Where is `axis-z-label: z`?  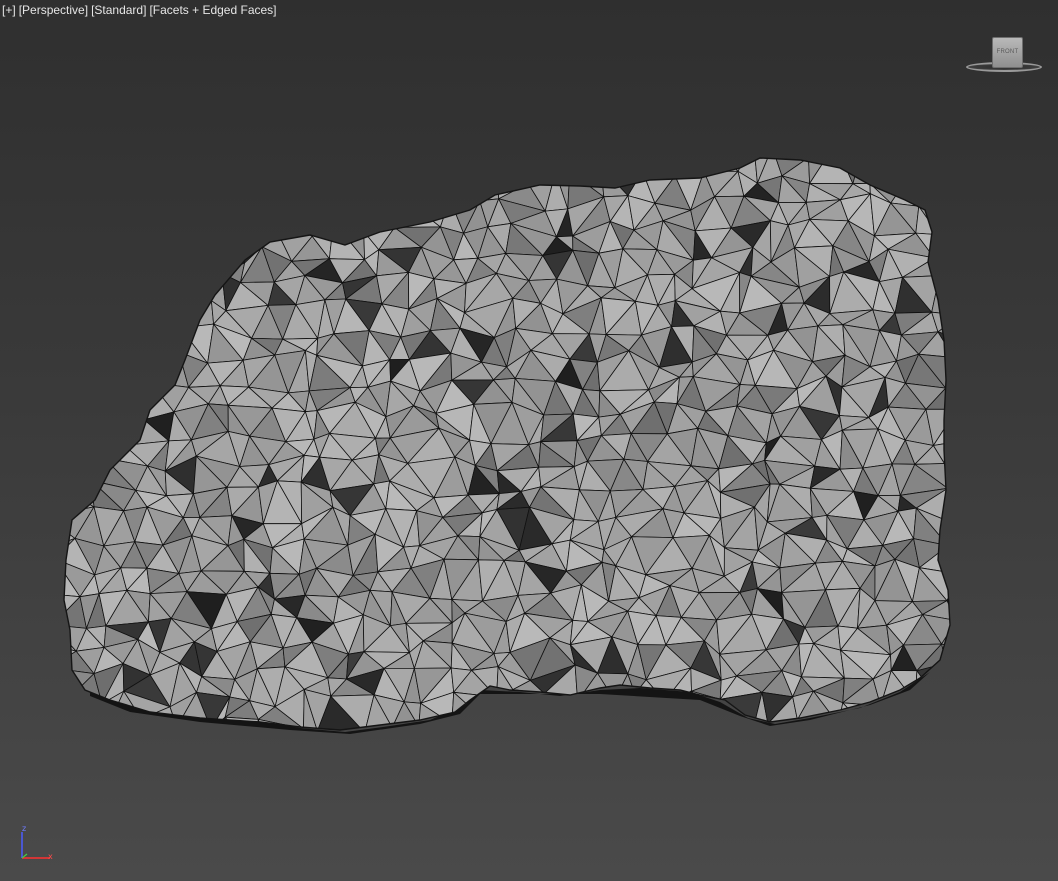 axis-z-label: z is located at coordinates (24, 828).